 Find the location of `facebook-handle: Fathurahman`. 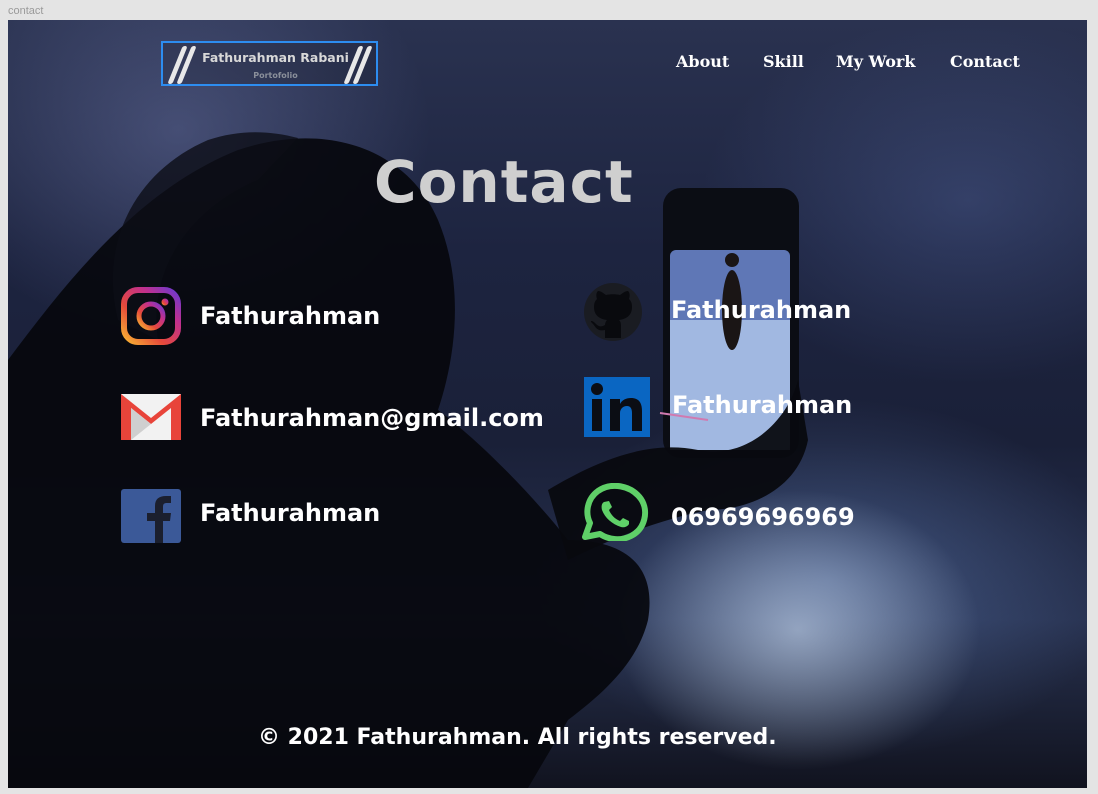

facebook-handle: Fathurahman is located at coordinates (290, 513).